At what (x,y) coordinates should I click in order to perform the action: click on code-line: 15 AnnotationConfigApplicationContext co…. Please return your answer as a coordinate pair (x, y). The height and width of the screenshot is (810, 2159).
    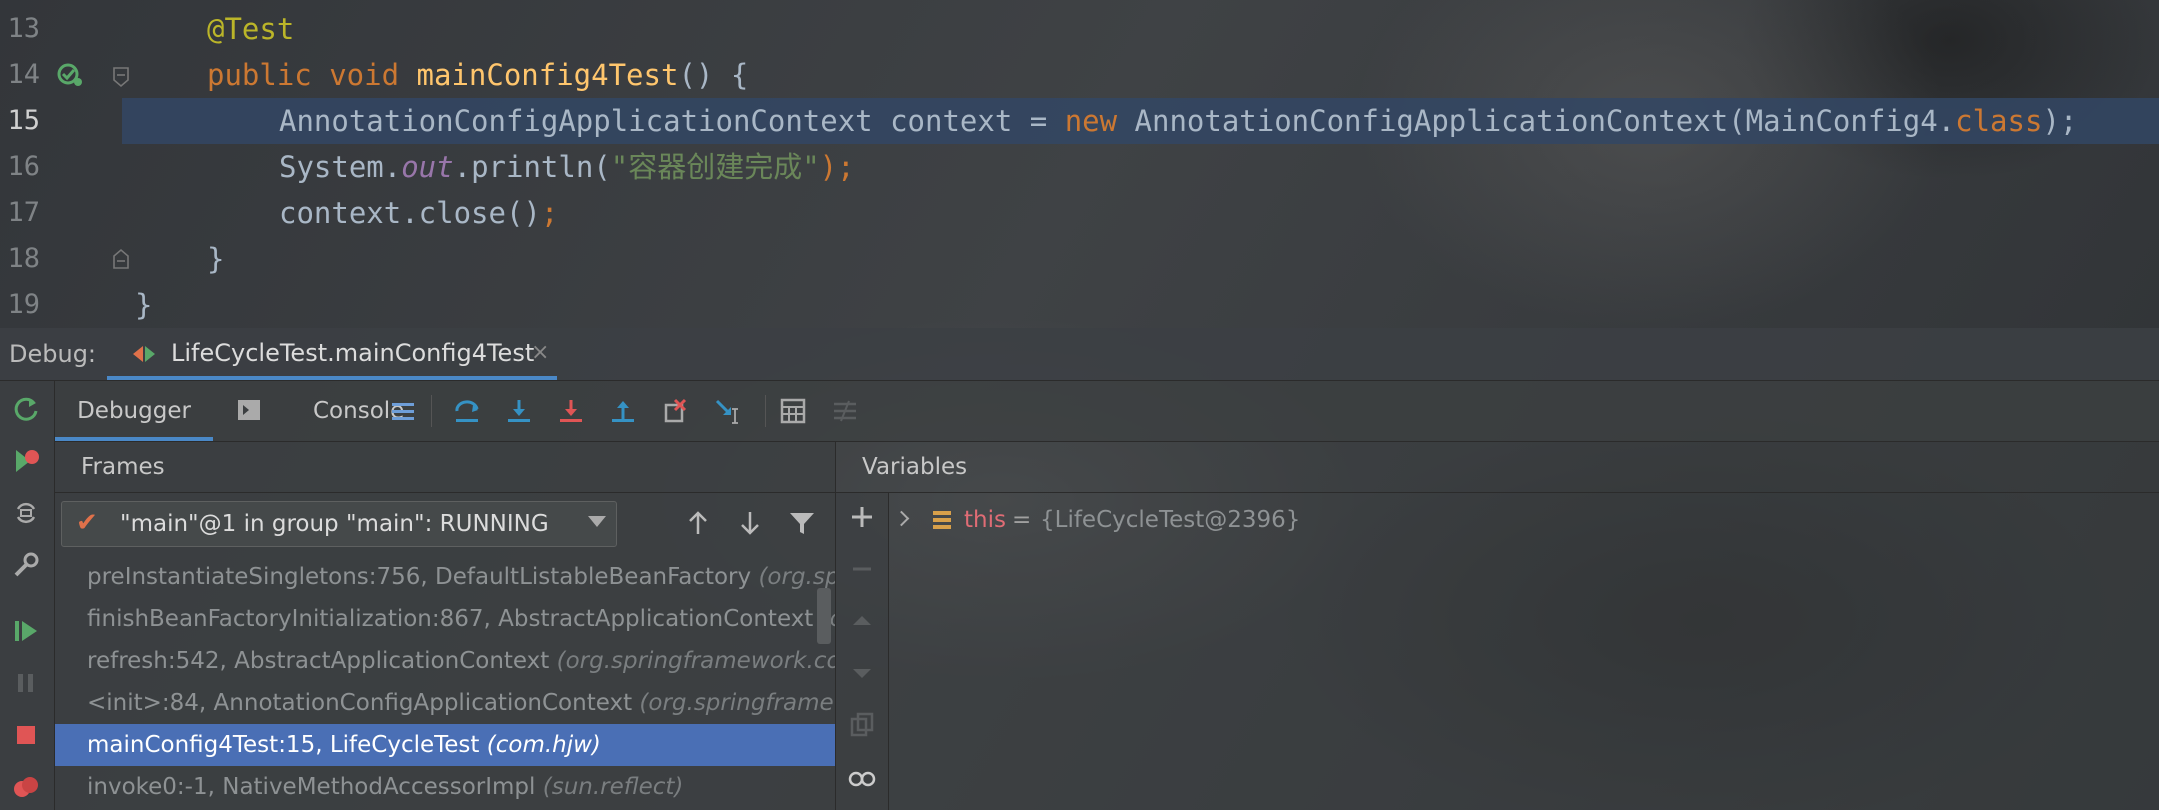
    Looking at the image, I should click on (1079, 121).